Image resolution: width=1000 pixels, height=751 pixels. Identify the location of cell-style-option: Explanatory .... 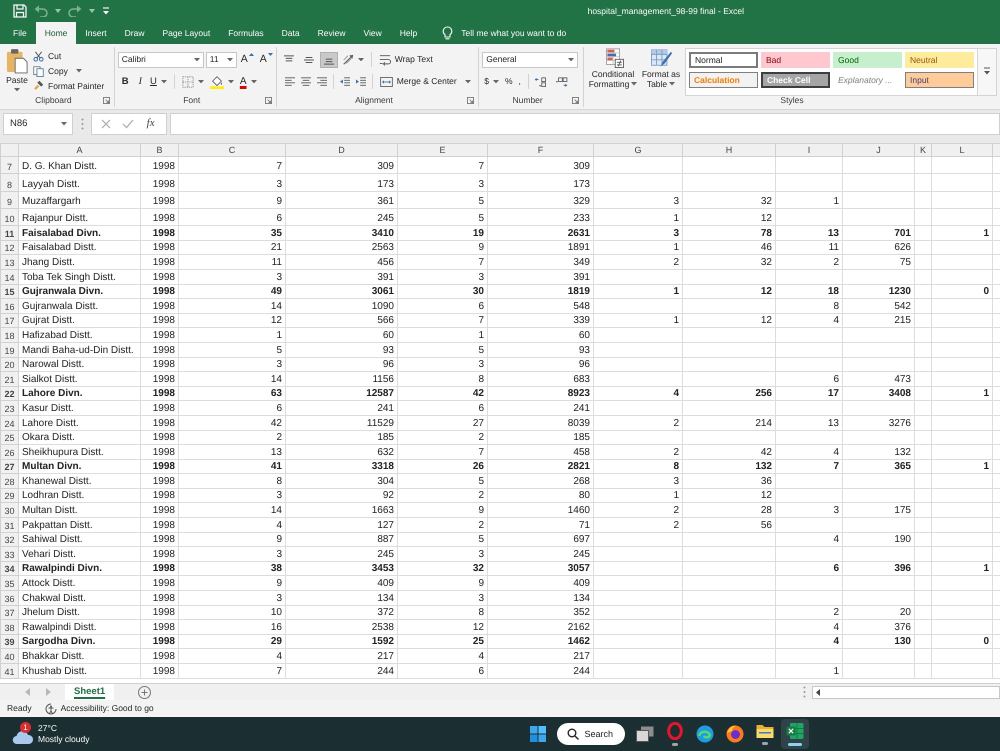
(867, 80).